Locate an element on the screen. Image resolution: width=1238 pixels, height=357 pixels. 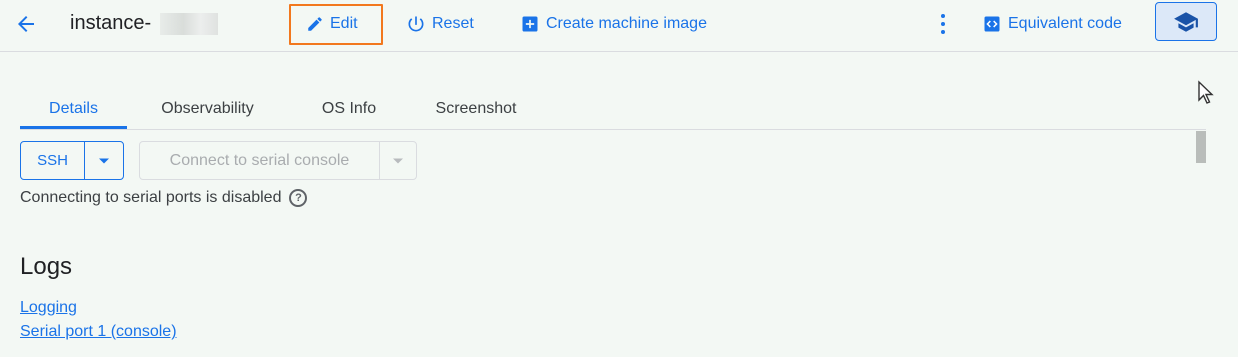
school-icon is located at coordinates (1186, 21).